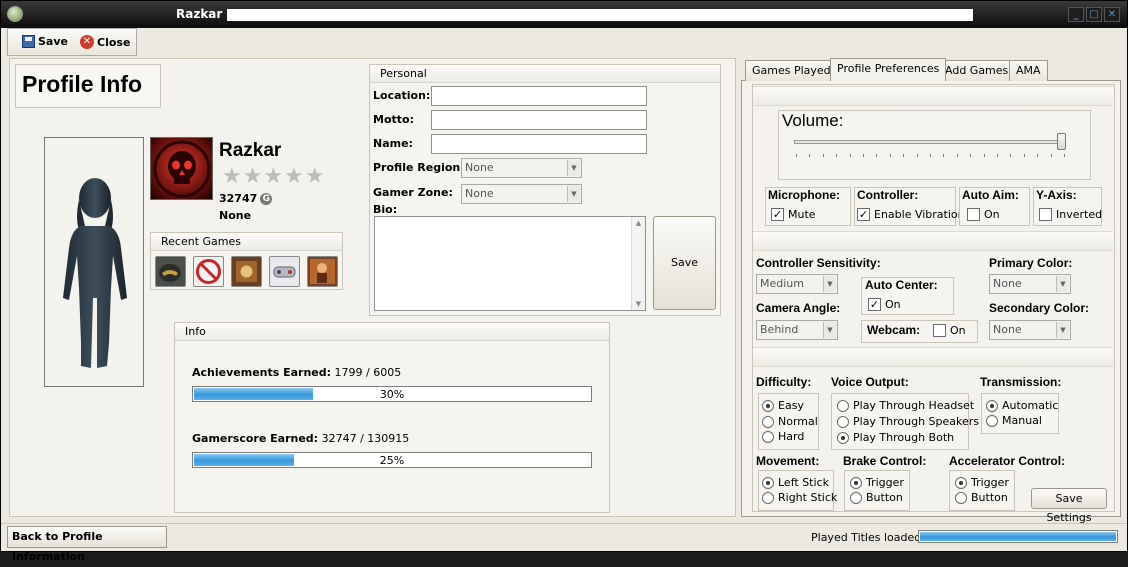 This screenshot has height=567, width=1128. I want to click on tab-ama: AMA, so click(1028, 70).